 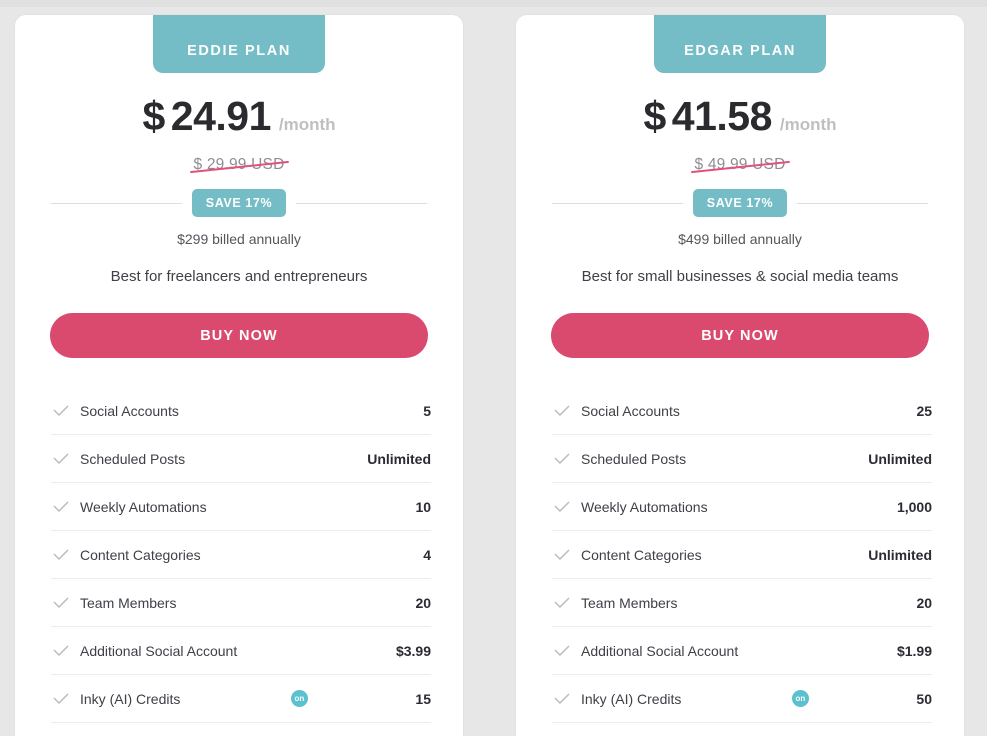 I want to click on table-row: Weekly Automations 1,000, so click(x=742, y=507).